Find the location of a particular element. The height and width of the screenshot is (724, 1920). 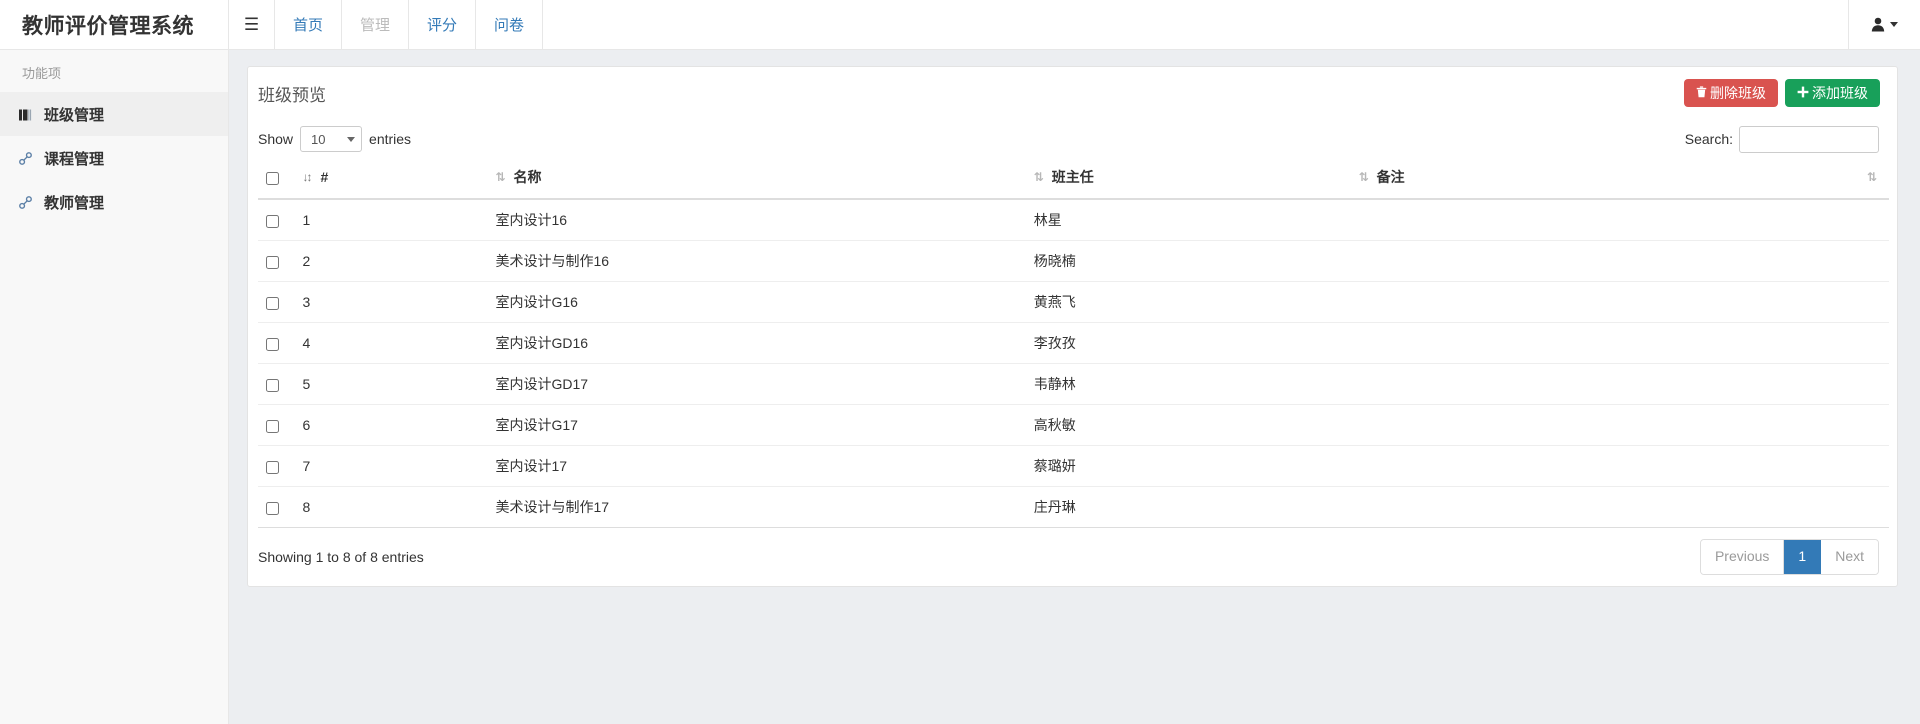

table-row: 6 室内设计G17 高秋敏 is located at coordinates (1073, 425).